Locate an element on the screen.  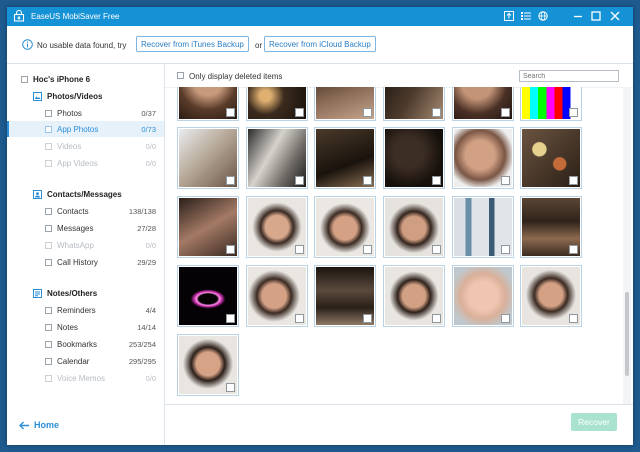
menu-button is located at coordinates (526, 16).